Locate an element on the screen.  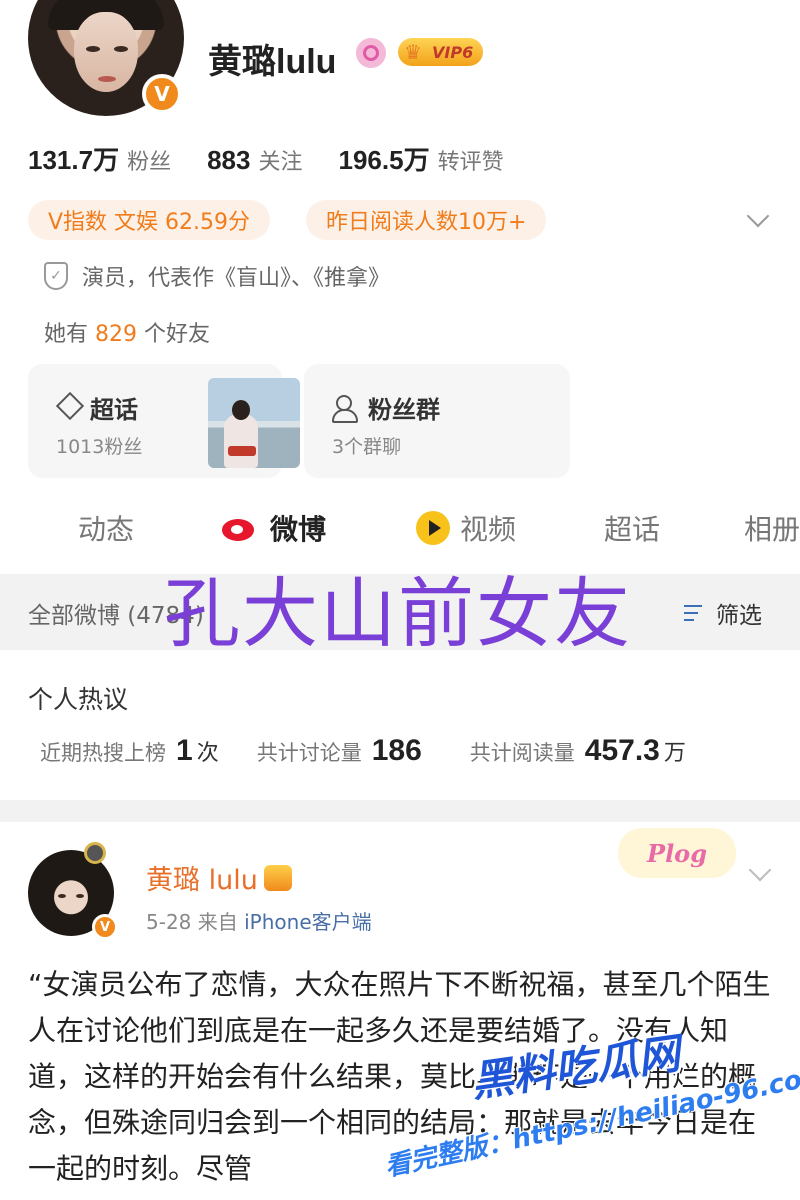
female-gender-icon is located at coordinates (371, 53).